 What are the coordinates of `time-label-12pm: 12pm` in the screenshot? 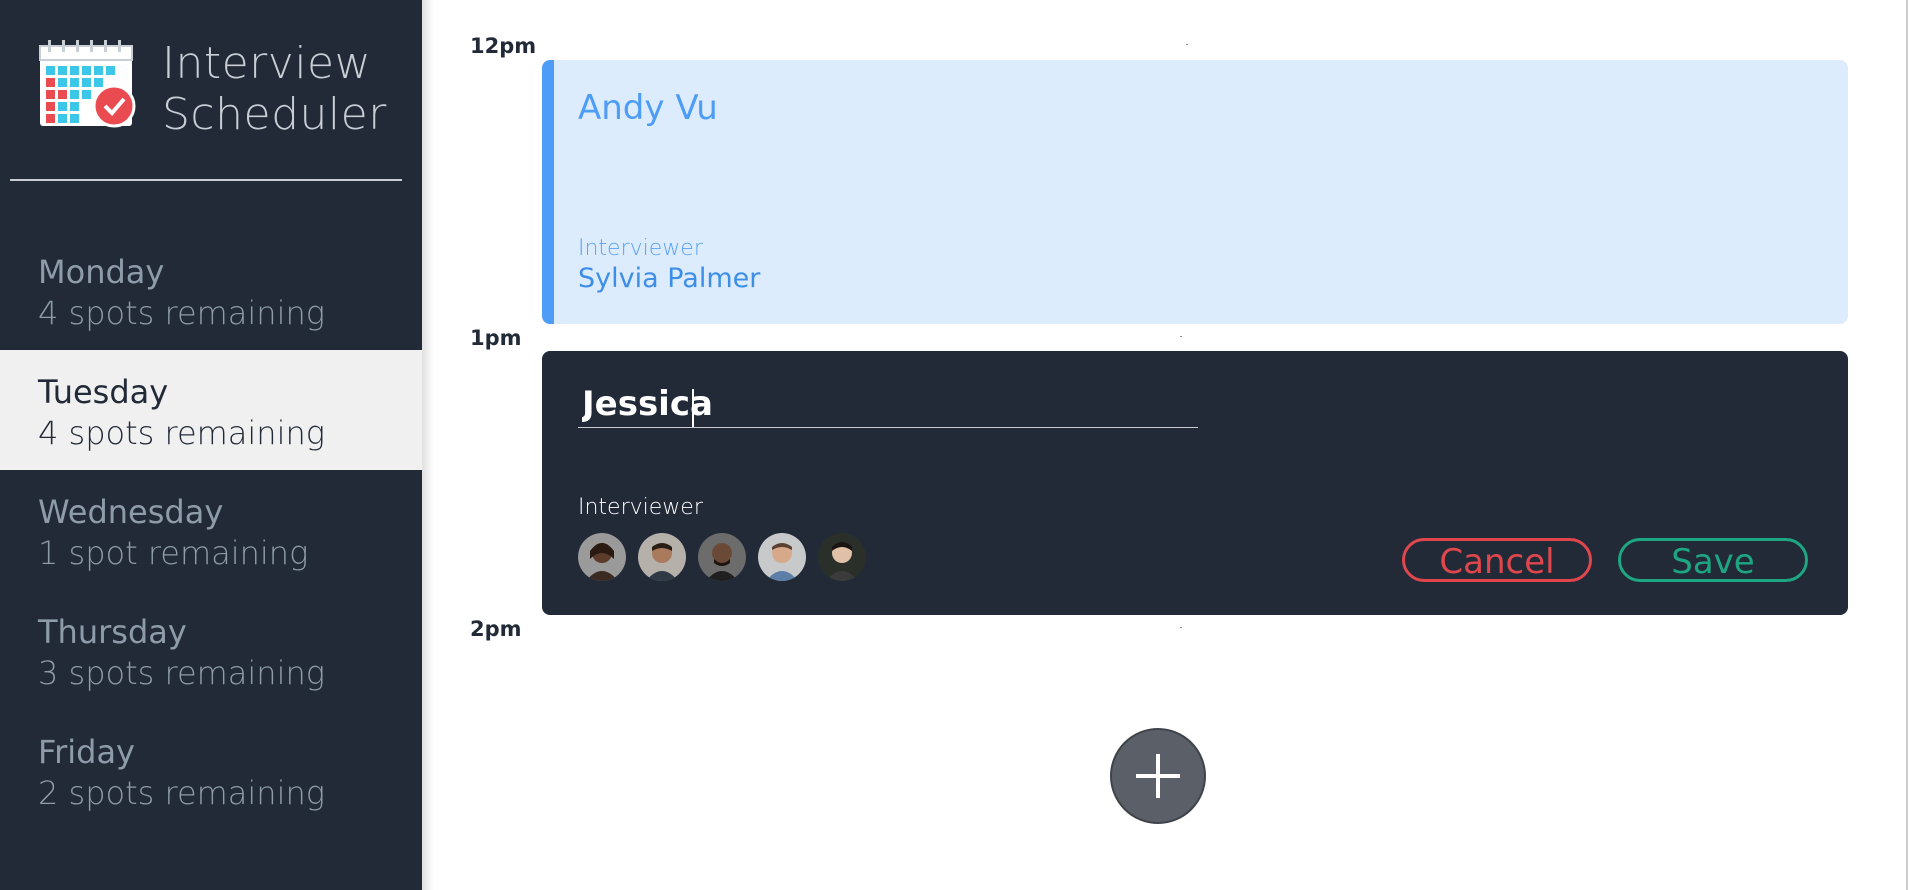 It's located at (503, 46).